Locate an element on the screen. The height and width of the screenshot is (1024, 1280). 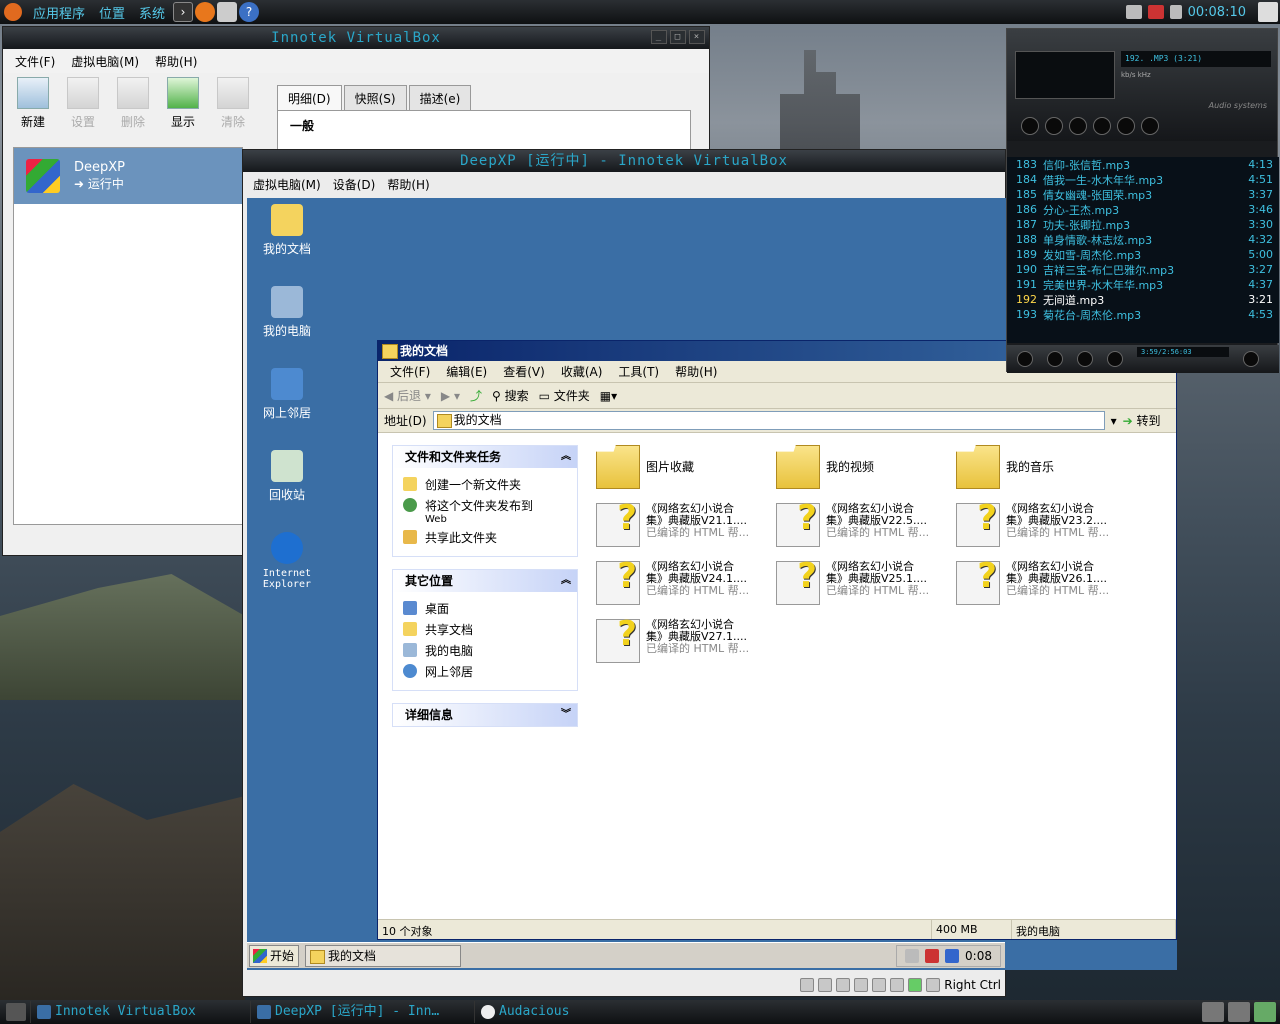
details-header: 详细信息 ︾ is located at coordinates (485, 715).